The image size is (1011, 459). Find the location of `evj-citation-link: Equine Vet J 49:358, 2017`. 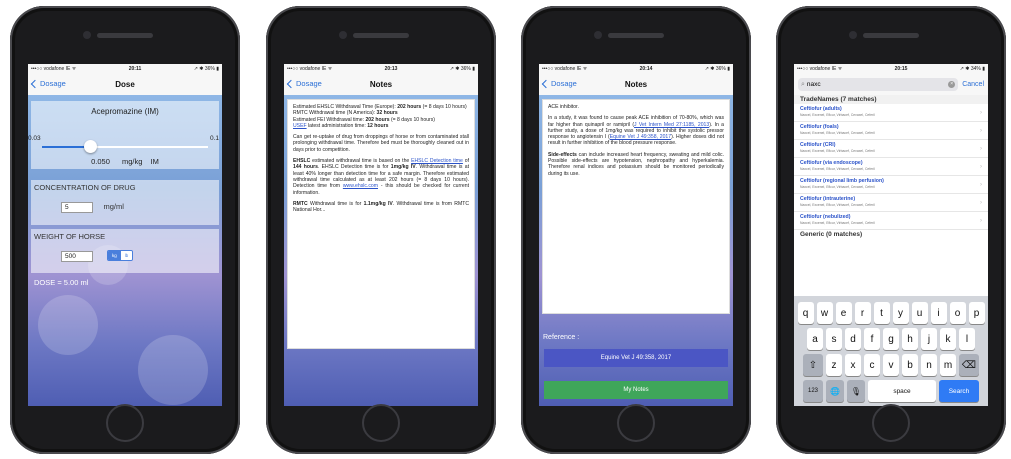

evj-citation-link: Equine Vet J 49:358, 2017 is located at coordinates (640, 137).